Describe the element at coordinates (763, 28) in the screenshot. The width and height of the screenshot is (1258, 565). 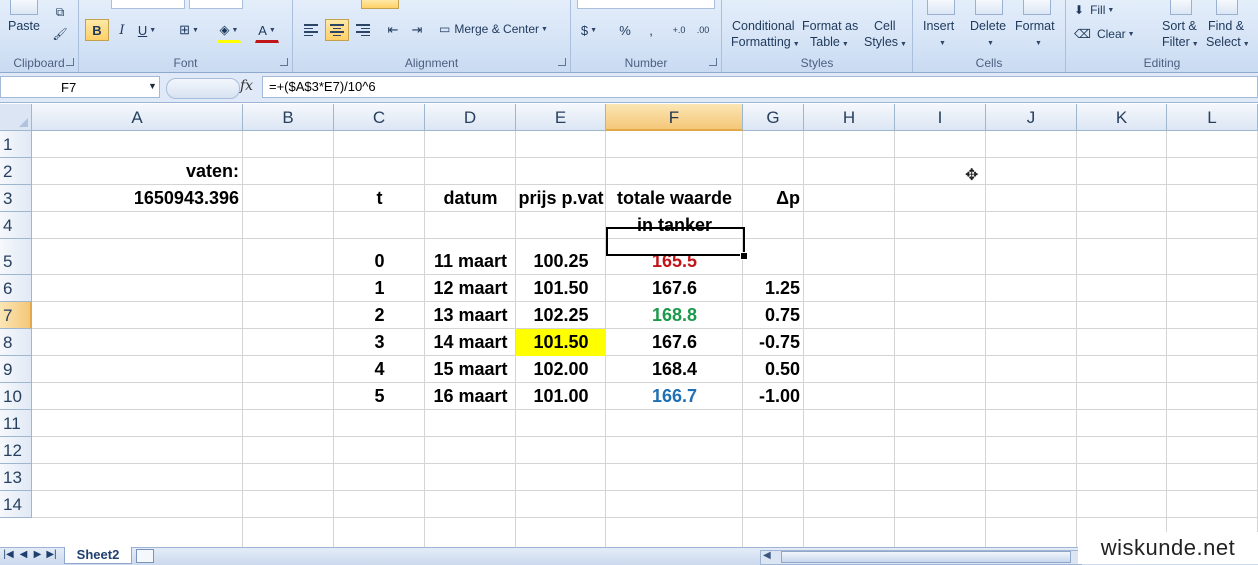
I see `conditional-formatting-button: Conditional Formatting ▼` at that location.